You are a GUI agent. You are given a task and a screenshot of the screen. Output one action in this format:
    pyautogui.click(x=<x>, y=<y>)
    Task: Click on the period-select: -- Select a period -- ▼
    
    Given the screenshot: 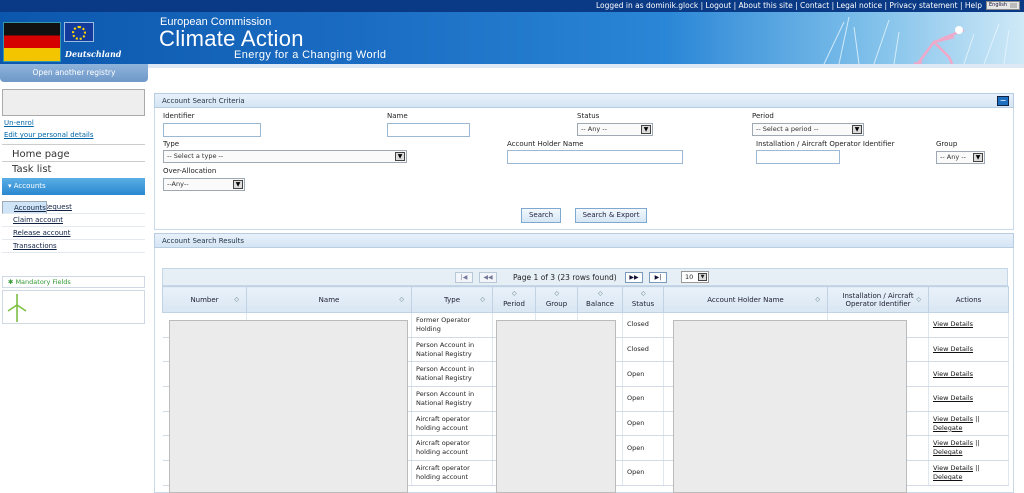 What is the action you would take?
    pyautogui.click(x=808, y=129)
    